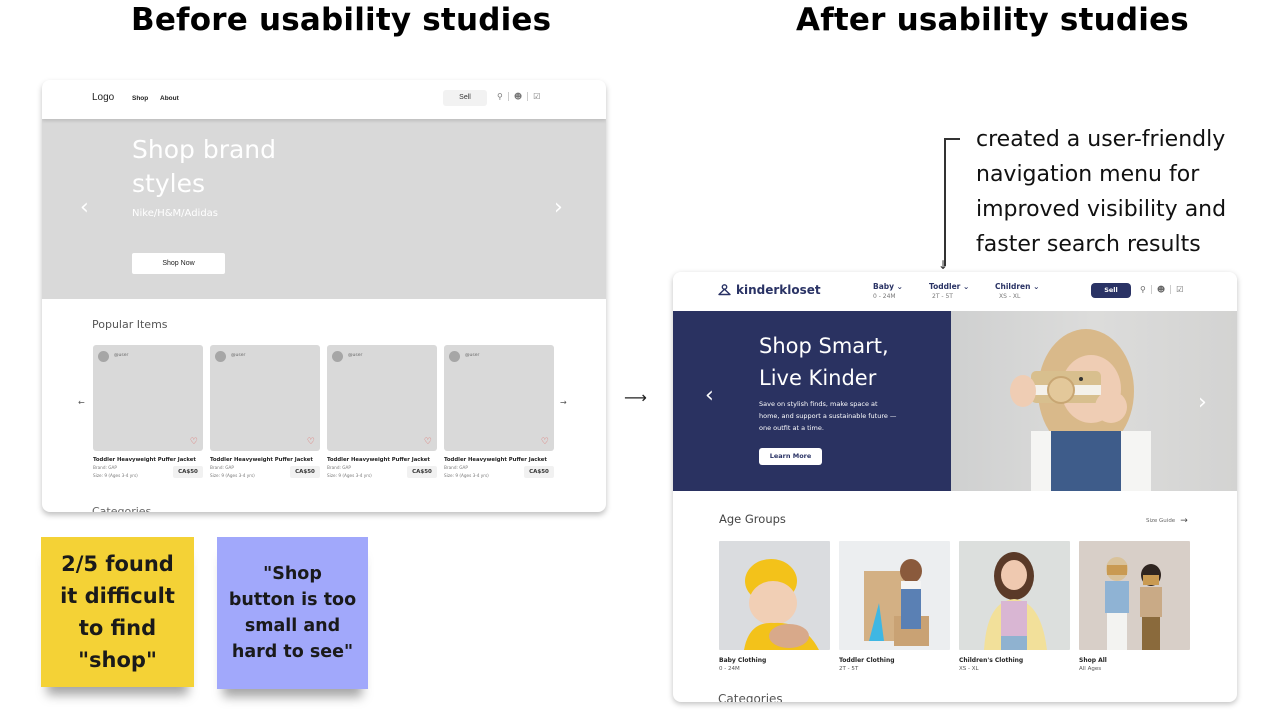 The image size is (1280, 720). What do you see at coordinates (178, 263) in the screenshot?
I see `shop-now-button: Shop Now` at bounding box center [178, 263].